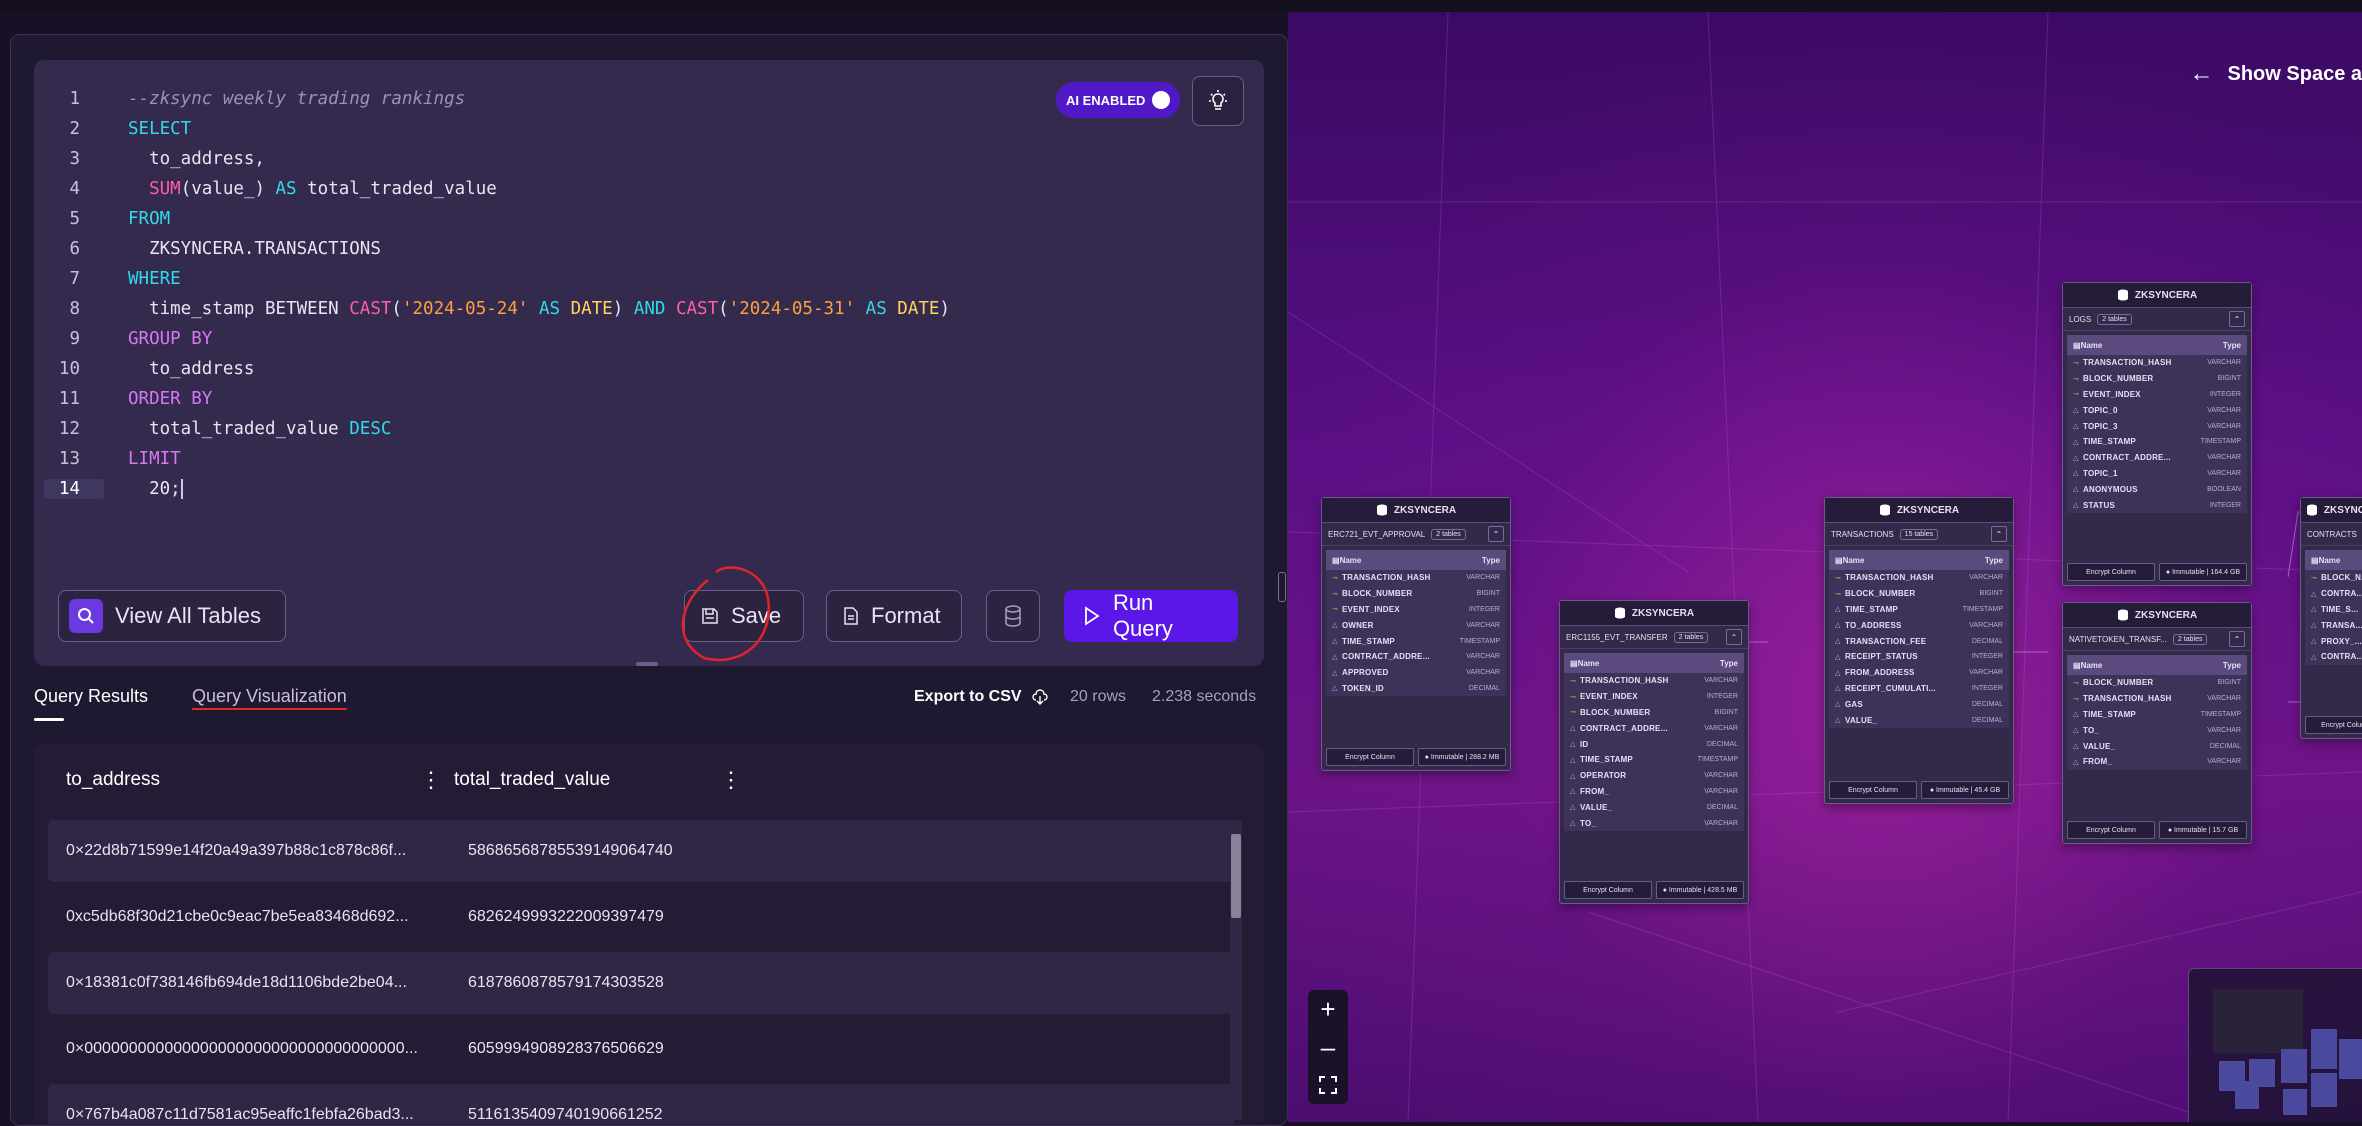  Describe the element at coordinates (1013, 616) in the screenshot. I see `database-button` at that location.